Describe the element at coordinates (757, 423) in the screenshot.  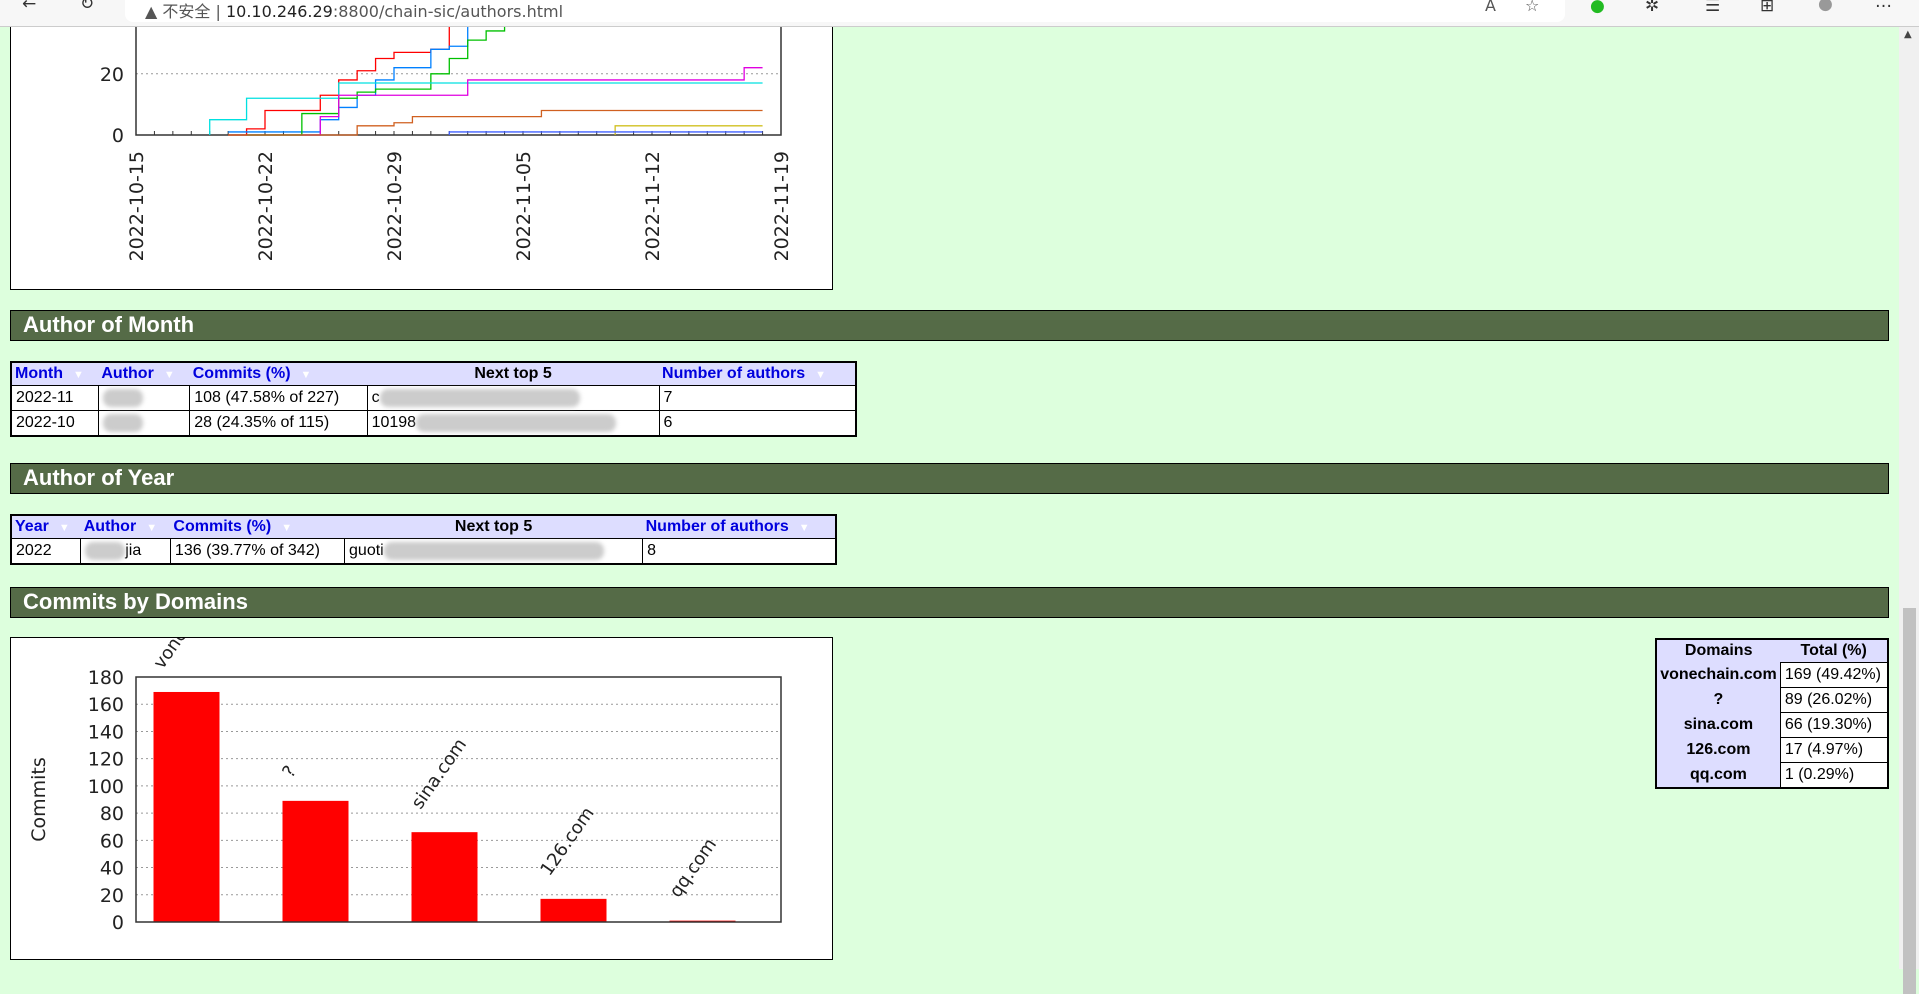
I see `table-cell: 6` at that location.